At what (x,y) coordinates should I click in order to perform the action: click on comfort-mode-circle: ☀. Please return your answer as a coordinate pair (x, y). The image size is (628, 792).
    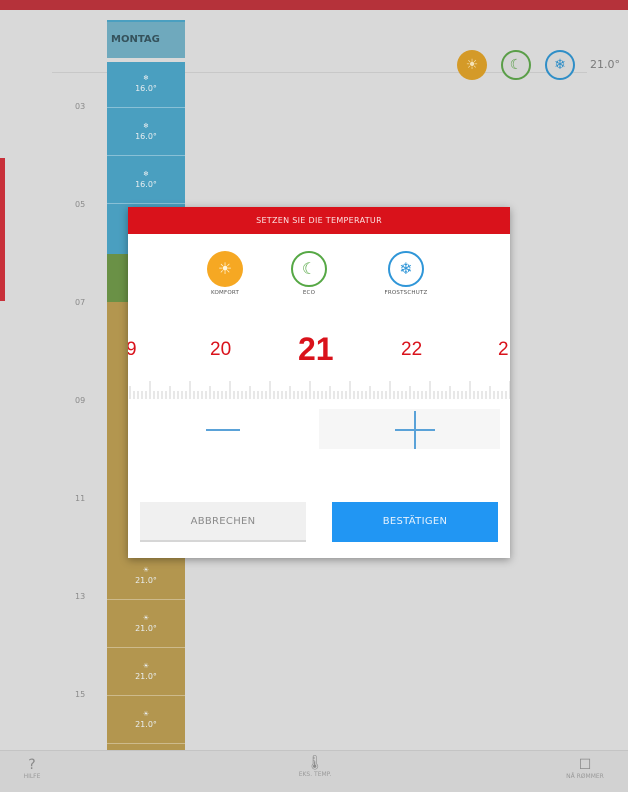
    Looking at the image, I should click on (225, 269).